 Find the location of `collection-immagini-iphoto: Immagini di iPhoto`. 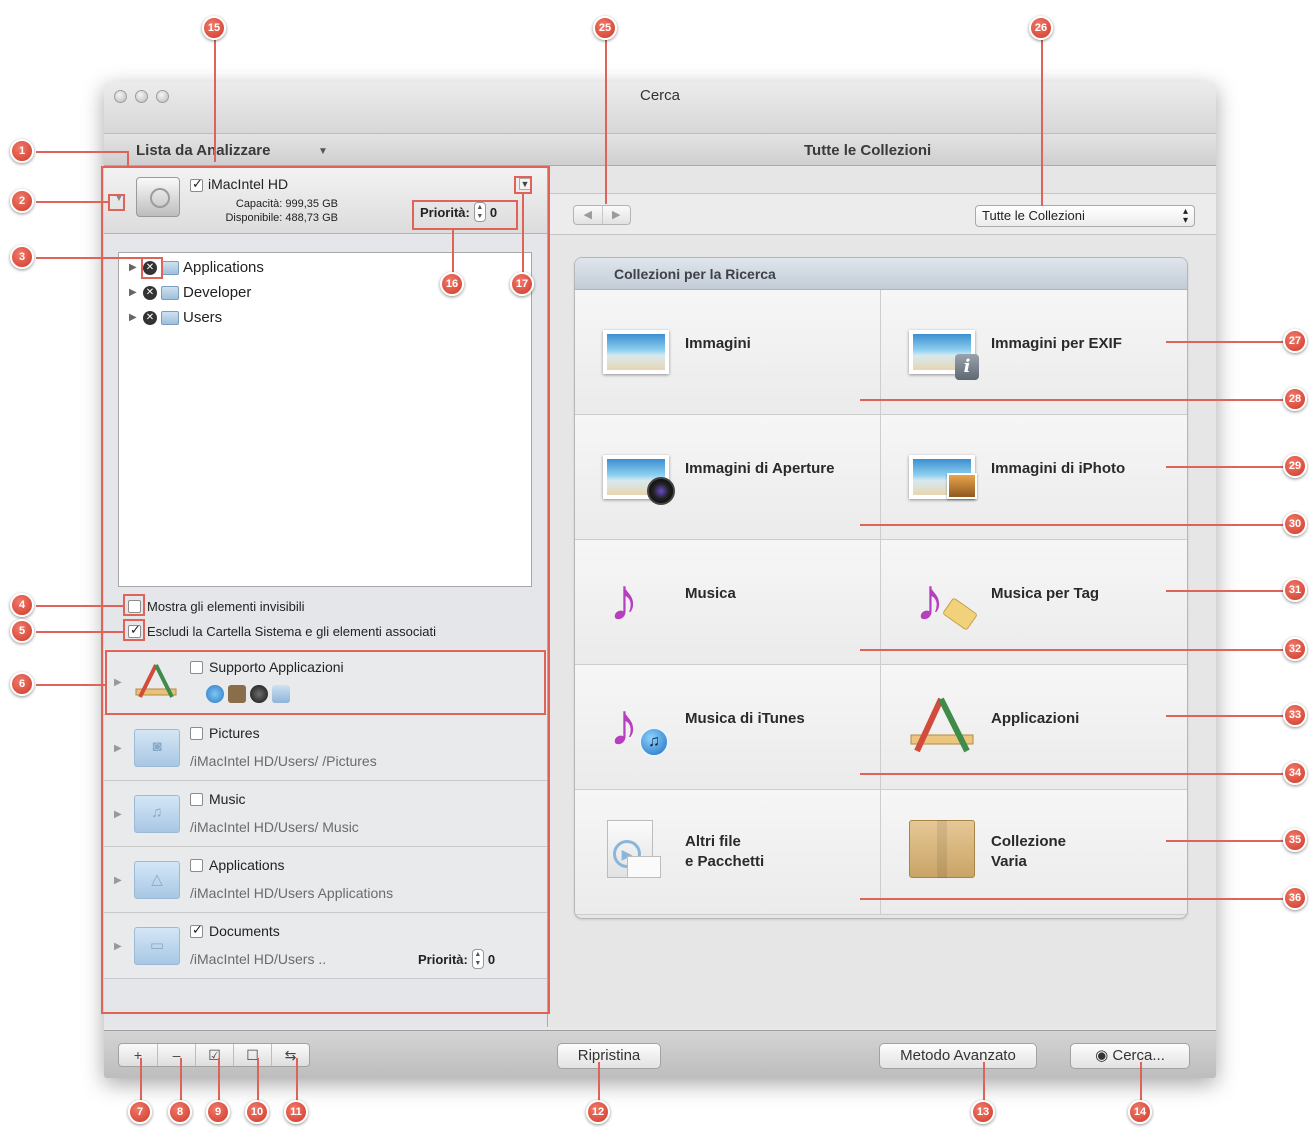

collection-immagini-iphoto: Immagini di iPhoto is located at coordinates (1034, 477).